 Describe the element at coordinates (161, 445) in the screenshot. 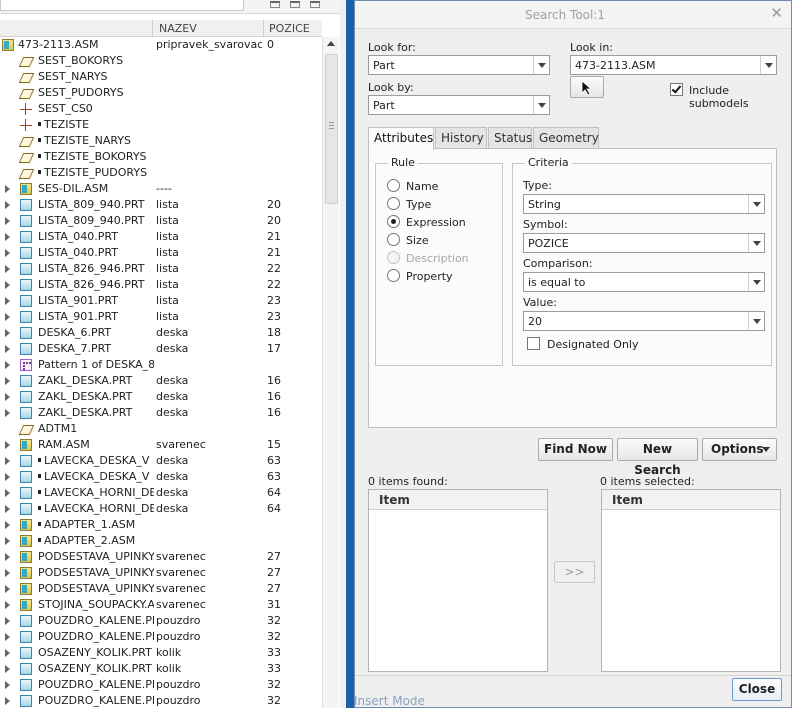

I see `tree-row: RAM.ASM svarenec 15` at that location.